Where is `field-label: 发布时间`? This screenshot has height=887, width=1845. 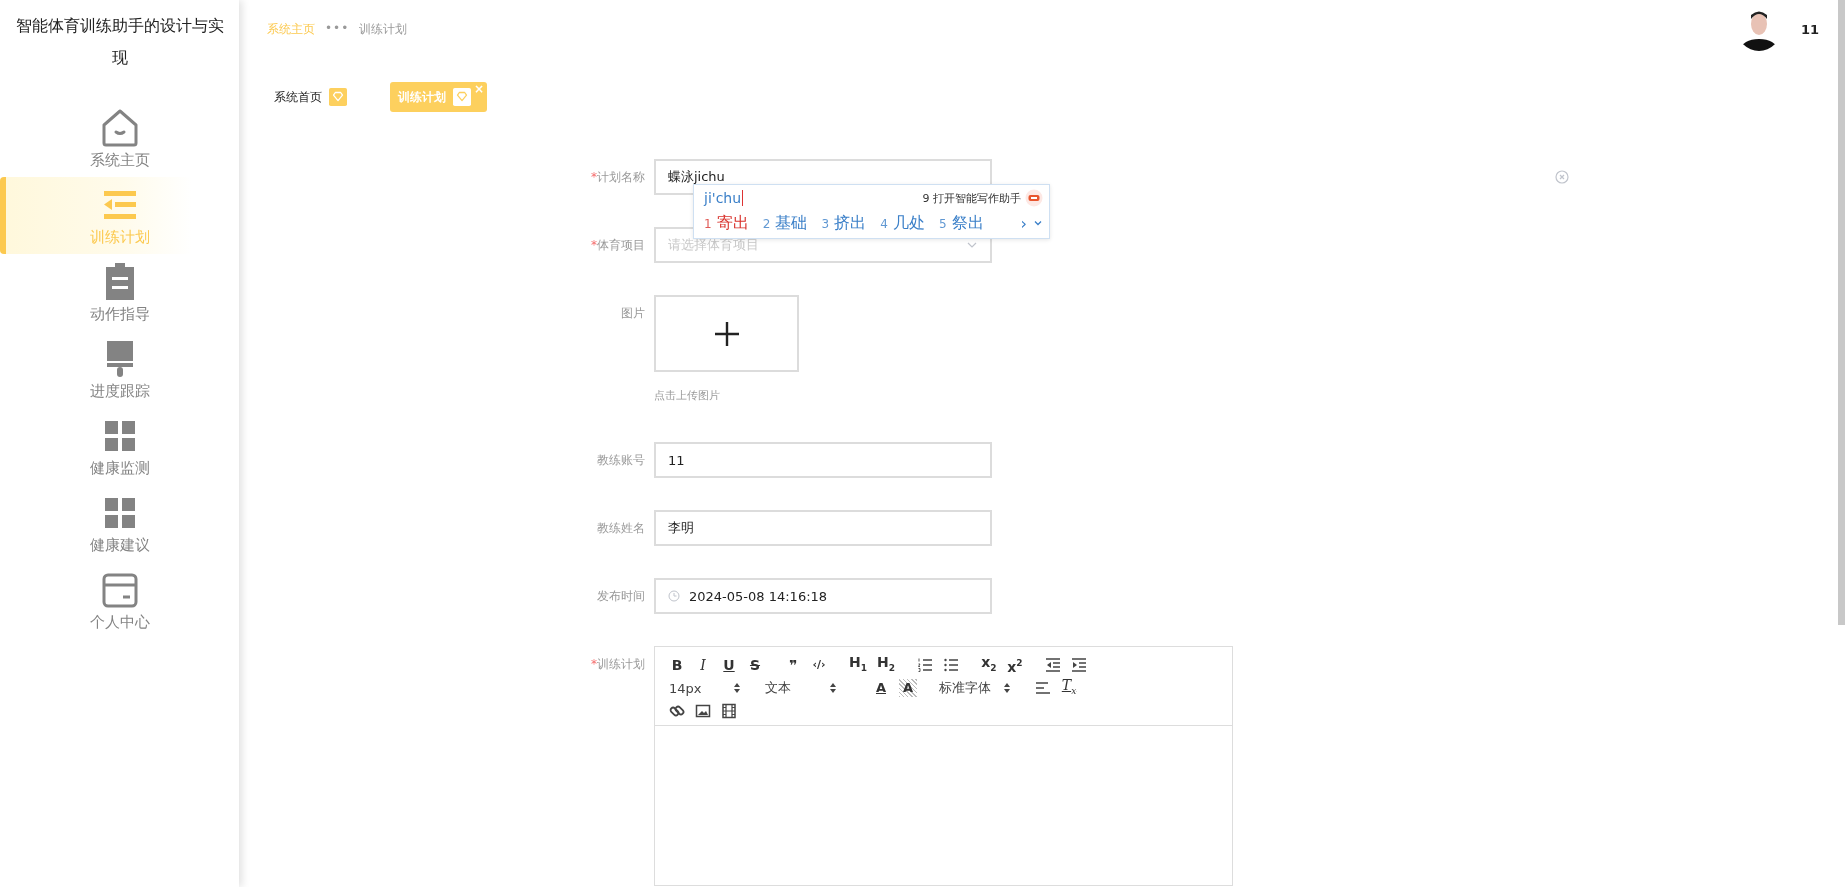 field-label: 发布时间 is located at coordinates (621, 596).